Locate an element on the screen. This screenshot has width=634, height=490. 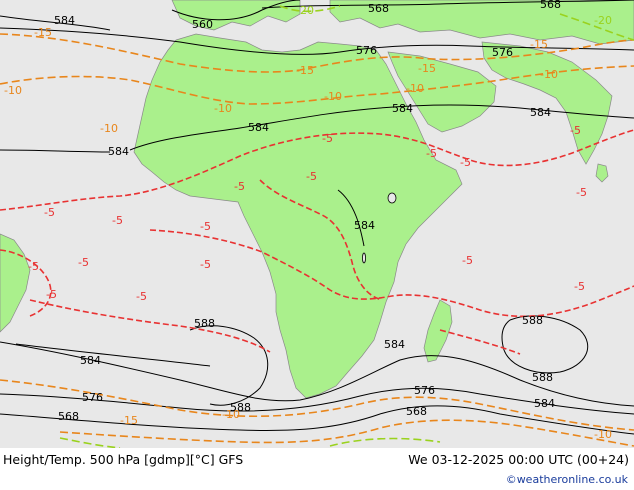
height-label: 560 is located at coordinates (202, 24).